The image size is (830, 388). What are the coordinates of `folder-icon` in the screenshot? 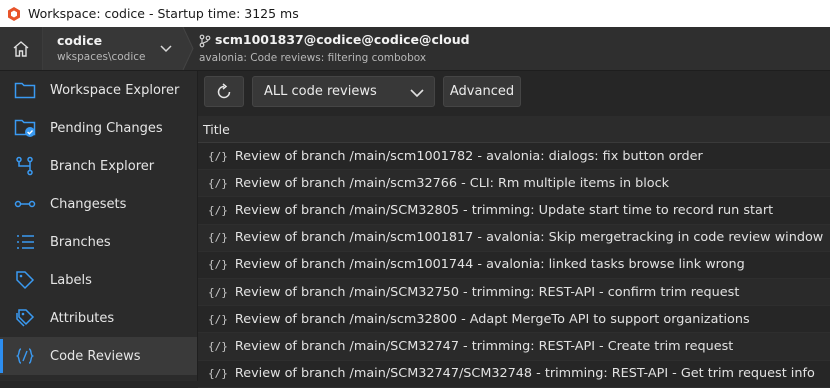 It's located at (25, 90).